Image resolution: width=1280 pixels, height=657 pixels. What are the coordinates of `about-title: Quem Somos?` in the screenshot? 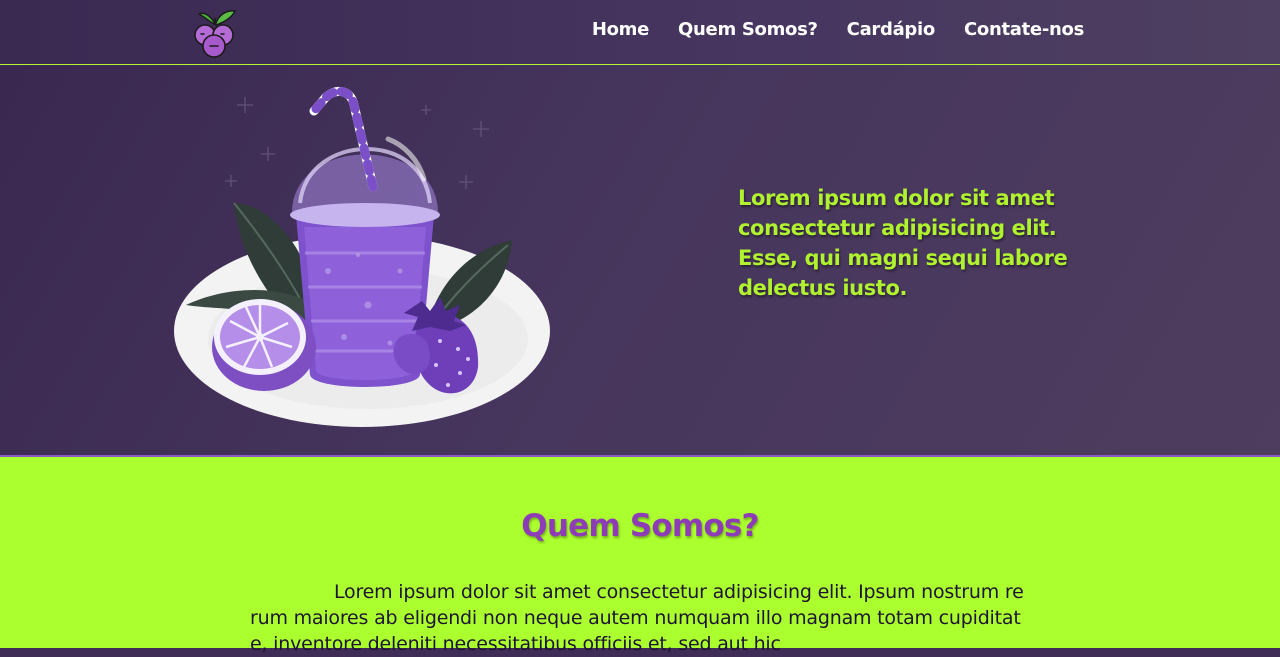 It's located at (640, 526).